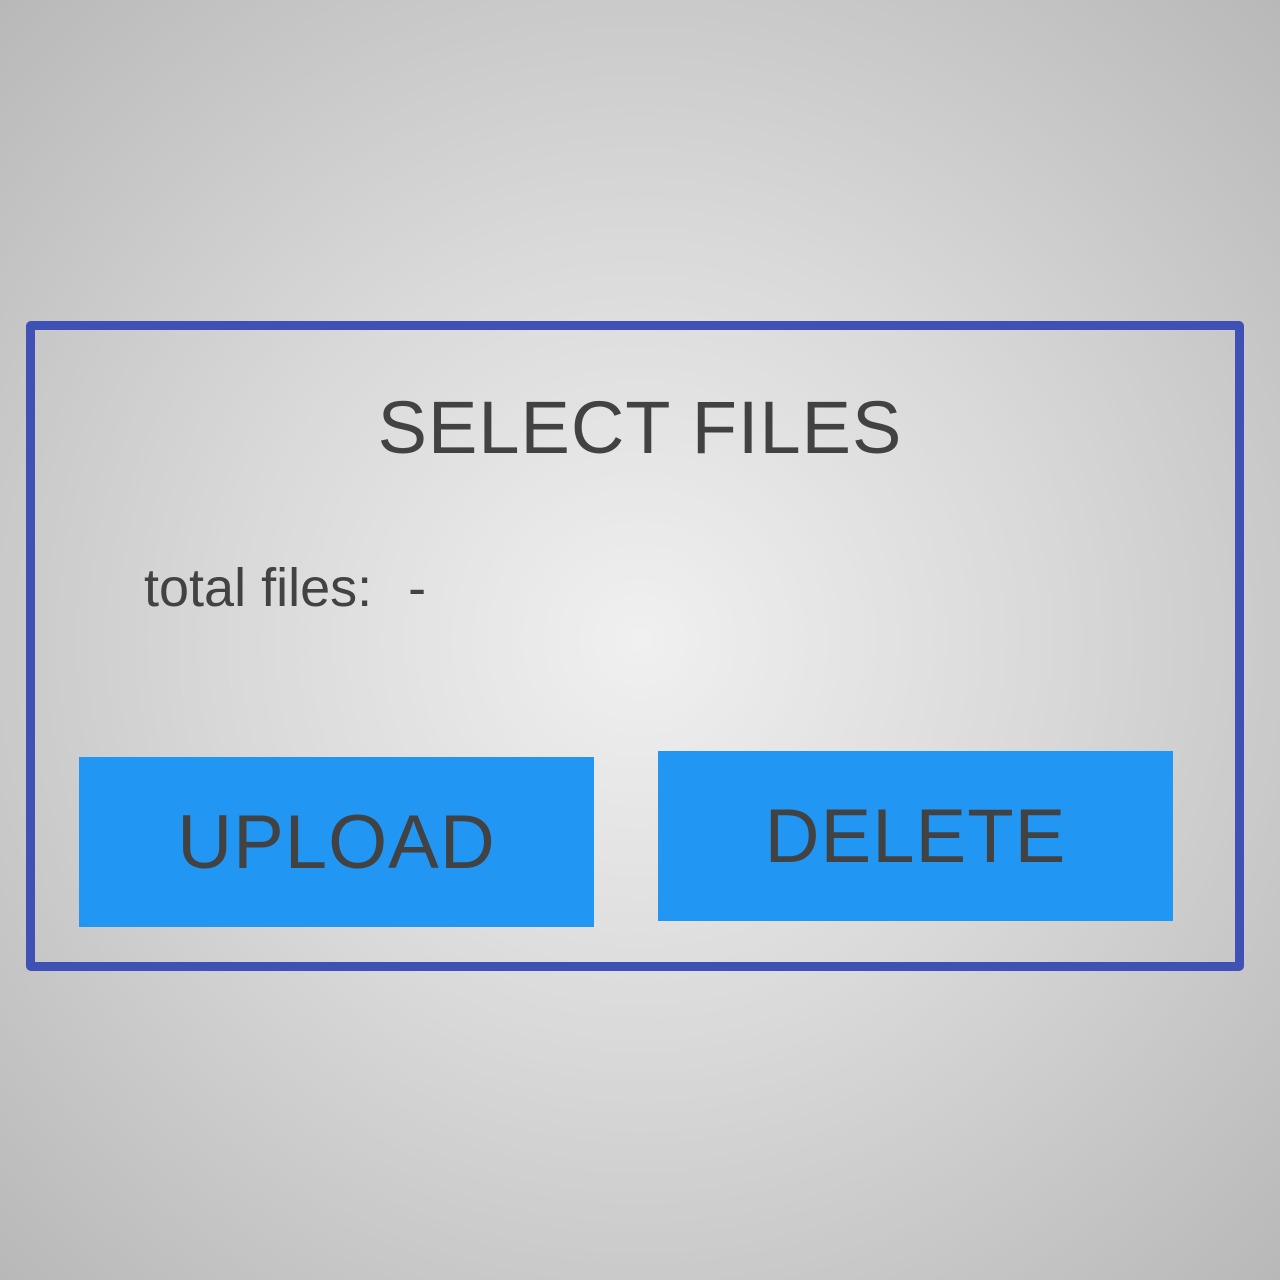 The image size is (1280, 1280). I want to click on total-files-label: total files:, so click(258, 588).